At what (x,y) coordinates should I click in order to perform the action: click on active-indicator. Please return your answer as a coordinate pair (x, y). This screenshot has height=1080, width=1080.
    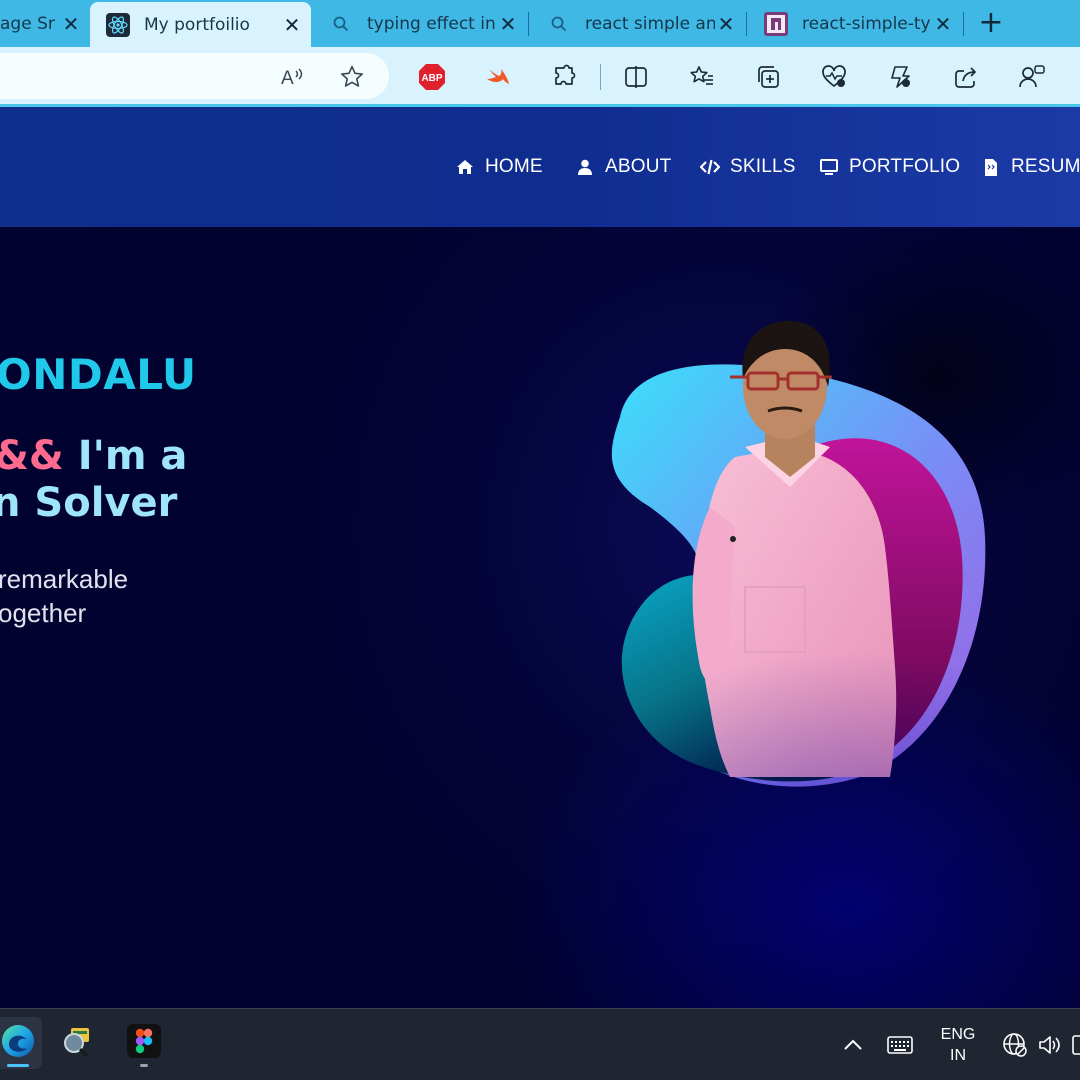
    Looking at the image, I should click on (18, 1065).